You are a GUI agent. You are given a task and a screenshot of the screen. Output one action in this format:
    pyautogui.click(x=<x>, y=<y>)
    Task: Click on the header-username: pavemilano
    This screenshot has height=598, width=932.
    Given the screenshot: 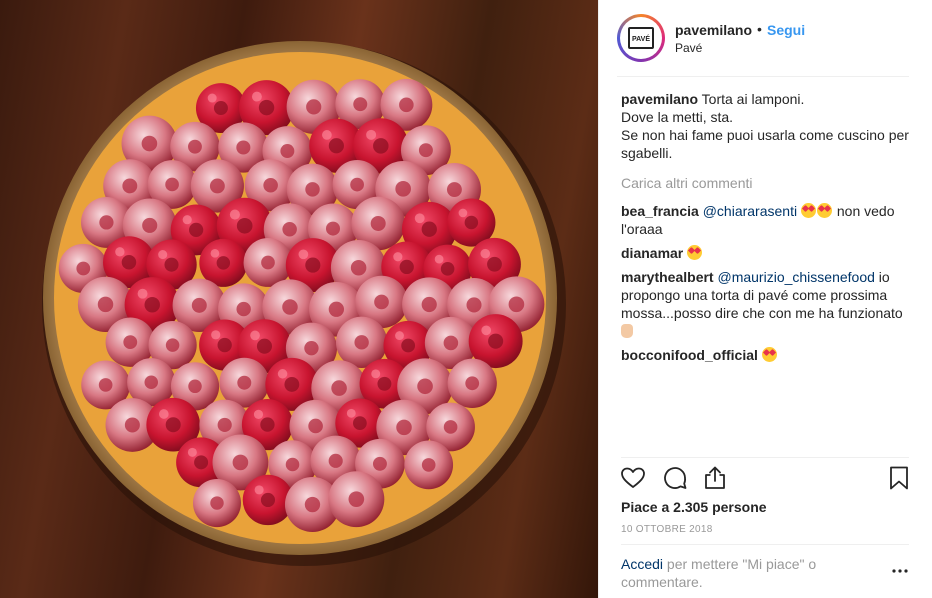 What is the action you would take?
    pyautogui.click(x=713, y=30)
    